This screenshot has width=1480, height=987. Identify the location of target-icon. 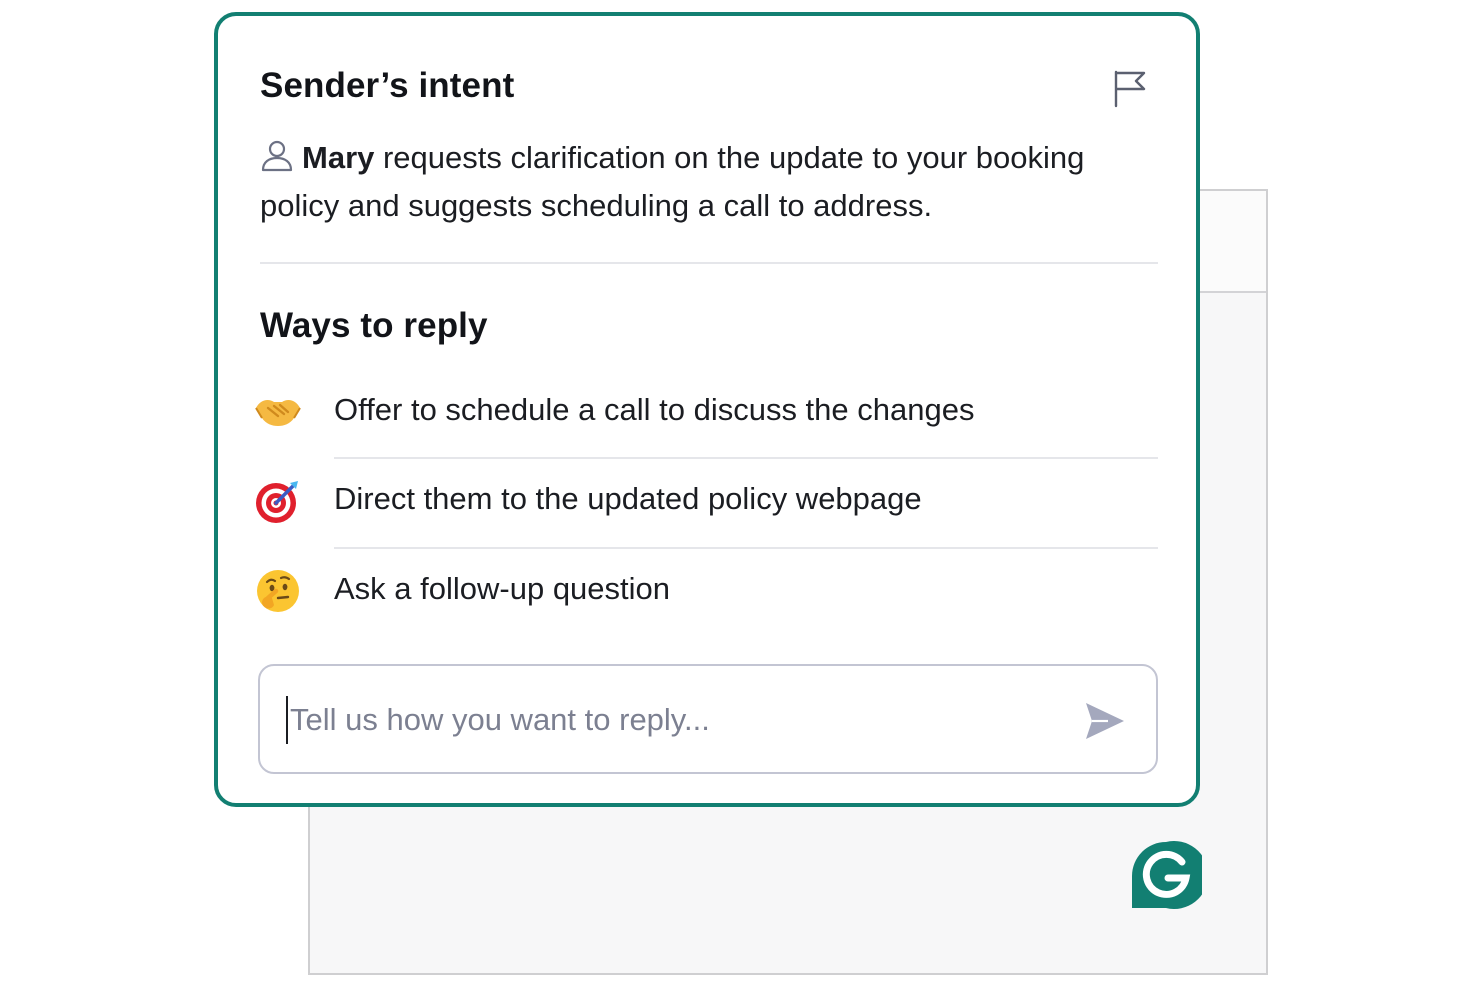
(277, 502).